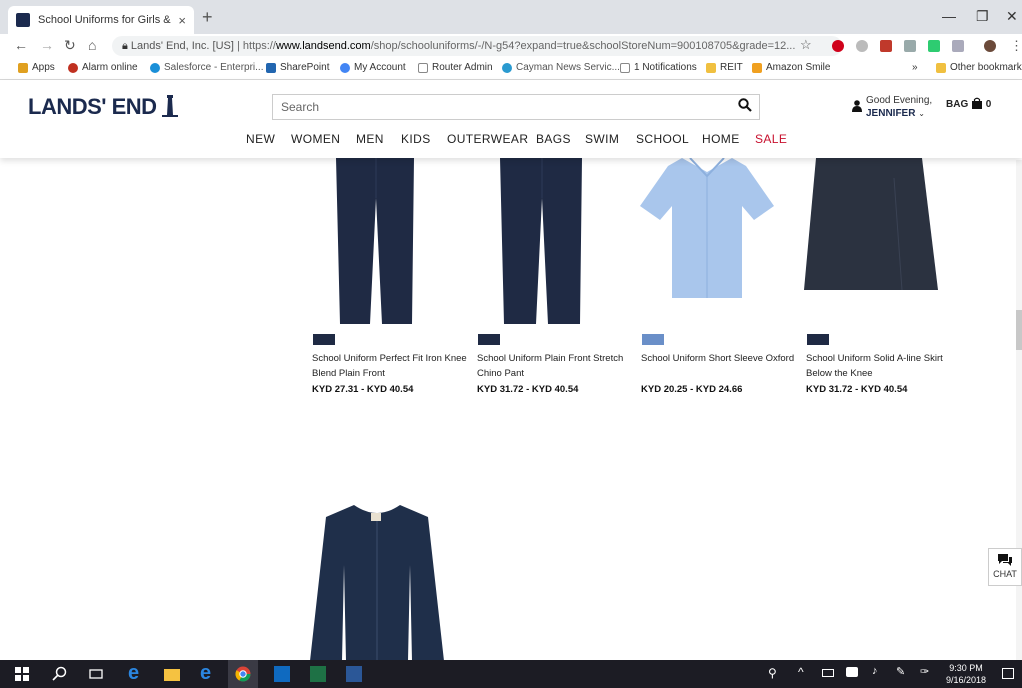 This screenshot has width=1022, height=688. Describe the element at coordinates (23, 20) in the screenshot. I see `landsend-favicon-icon` at that location.